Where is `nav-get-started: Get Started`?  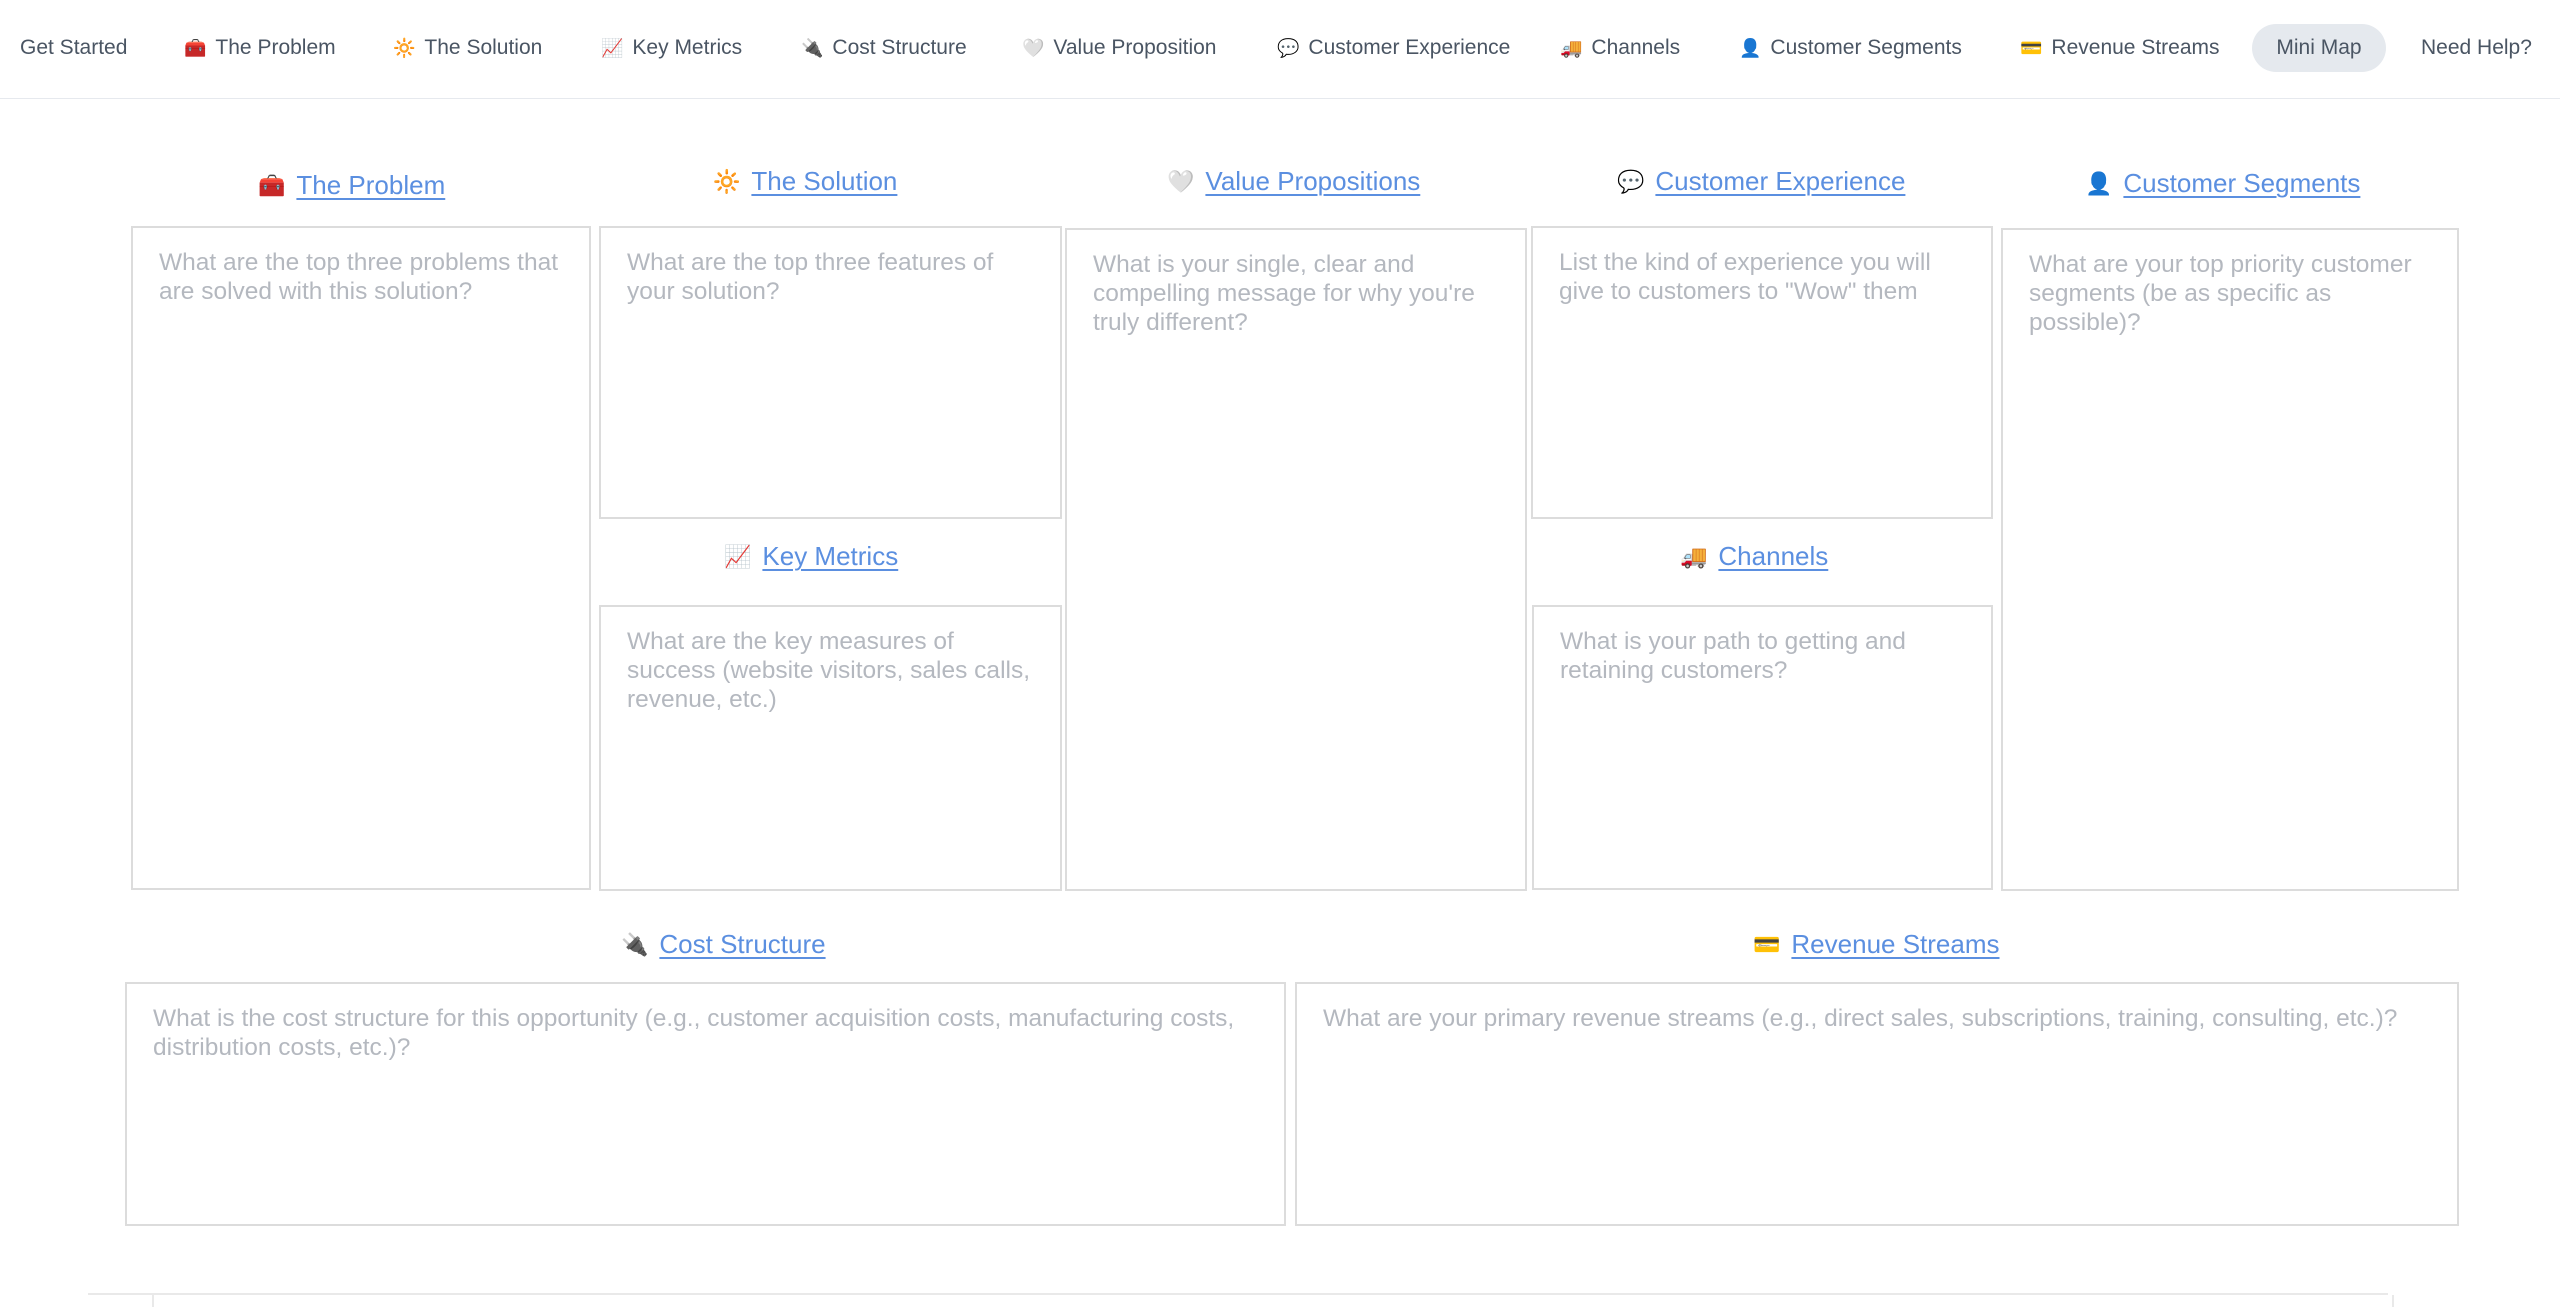 nav-get-started: Get Started is located at coordinates (73, 48).